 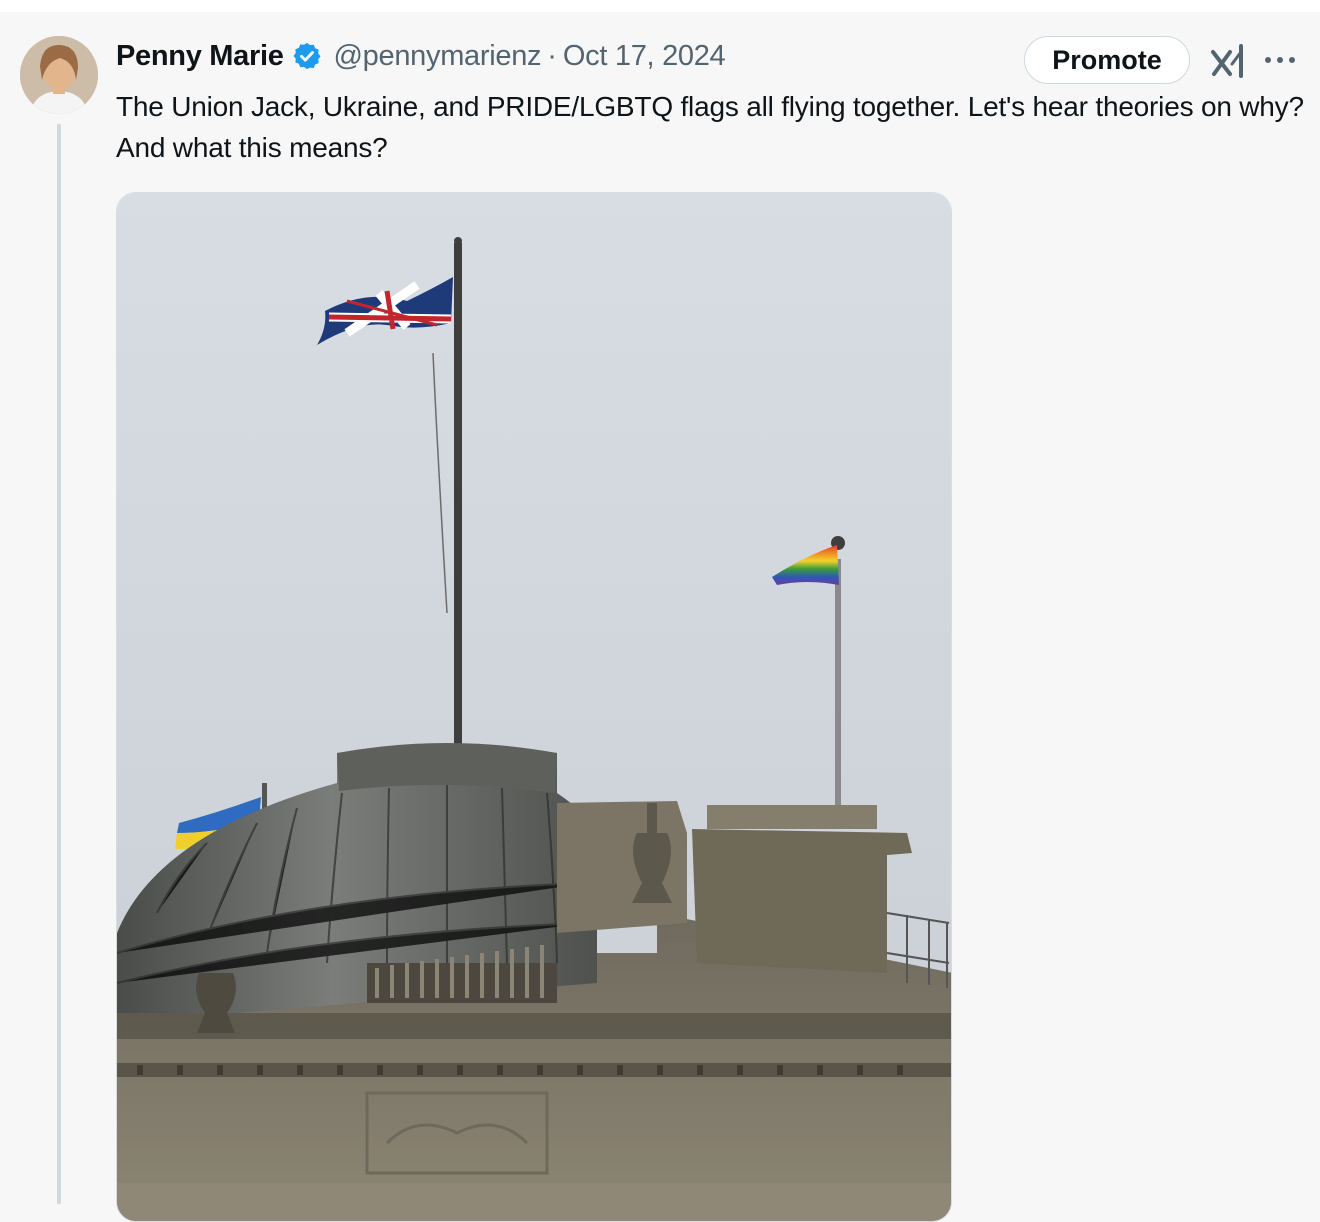 I want to click on tweet-header: Penny Marie @pennymarienz · Oct 17, 2024, so click(x=421, y=56).